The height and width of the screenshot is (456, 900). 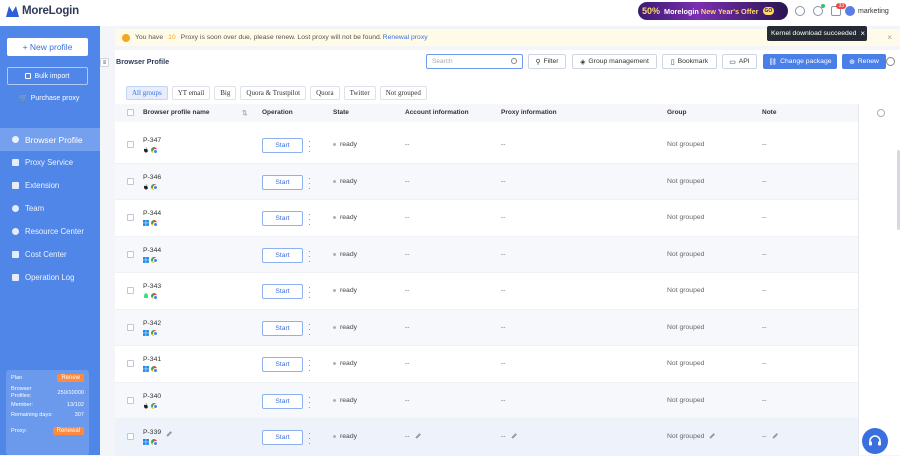 What do you see at coordinates (152, 286) in the screenshot?
I see `profile-name: P-343` at bounding box center [152, 286].